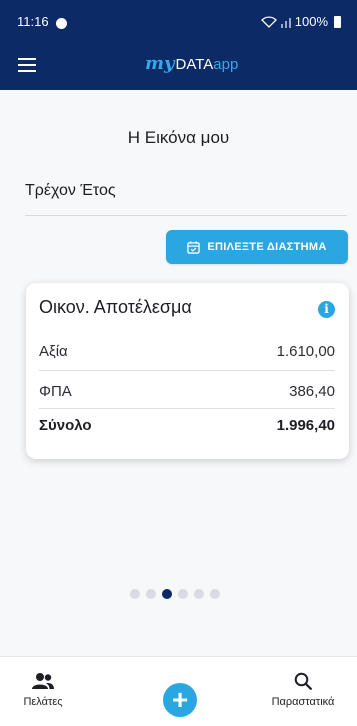  Describe the element at coordinates (65, 425) in the screenshot. I see `row-label: Σύνολο` at that location.